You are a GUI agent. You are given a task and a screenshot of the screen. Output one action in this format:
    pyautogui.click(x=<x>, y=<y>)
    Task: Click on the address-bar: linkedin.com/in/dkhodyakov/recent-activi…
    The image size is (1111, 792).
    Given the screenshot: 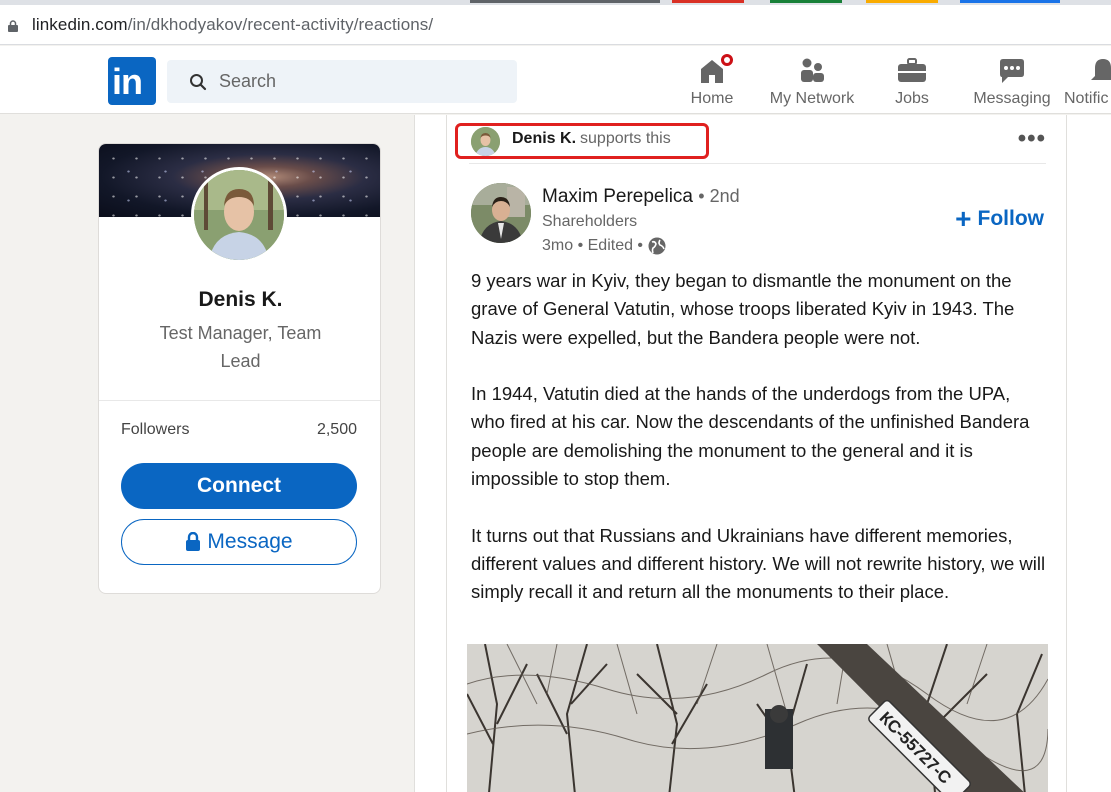 What is the action you would take?
    pyautogui.click(x=555, y=25)
    